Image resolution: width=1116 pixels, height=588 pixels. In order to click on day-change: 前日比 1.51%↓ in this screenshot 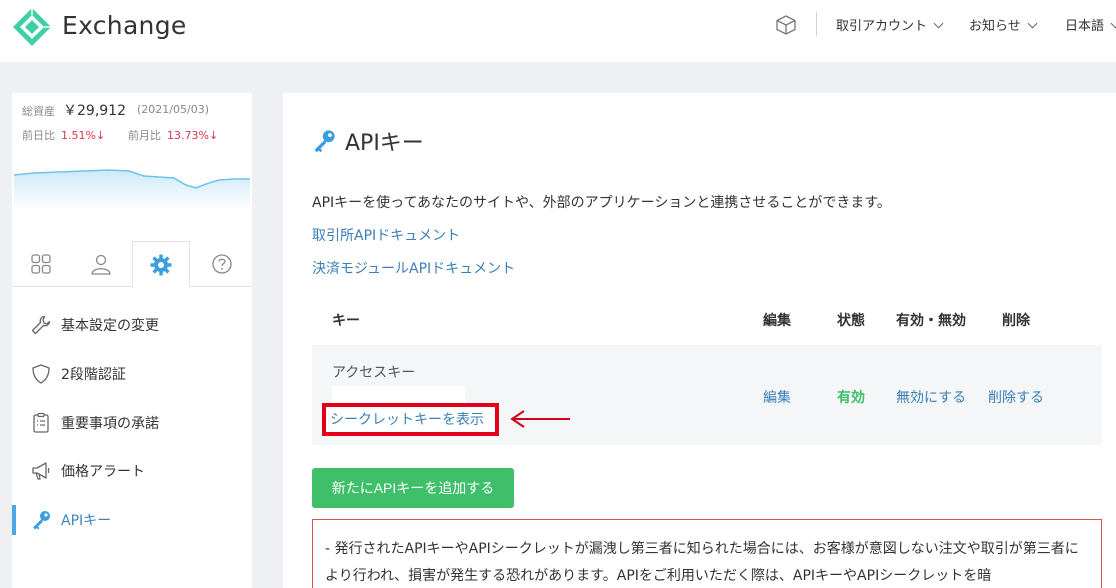, I will do `click(63, 135)`.